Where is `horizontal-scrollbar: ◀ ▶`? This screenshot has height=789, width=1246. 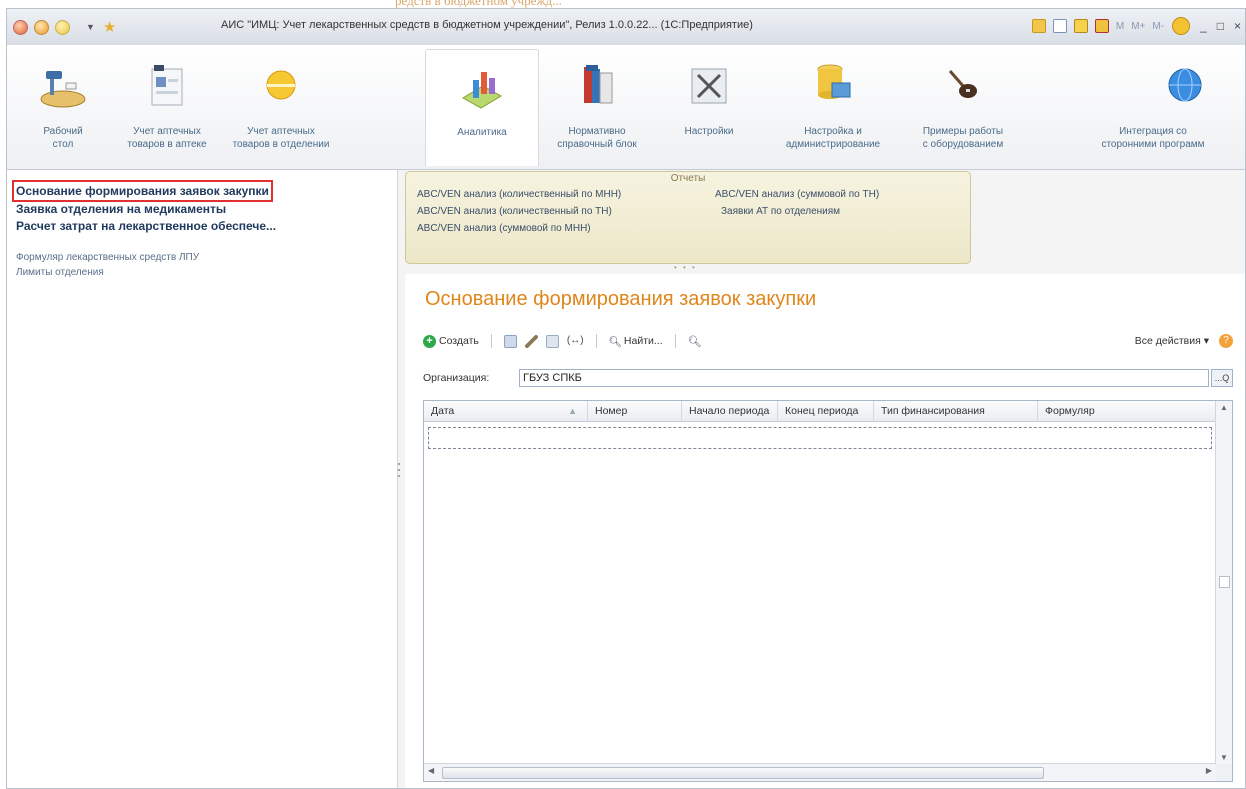 horizontal-scrollbar: ◀ ▶ is located at coordinates (820, 772).